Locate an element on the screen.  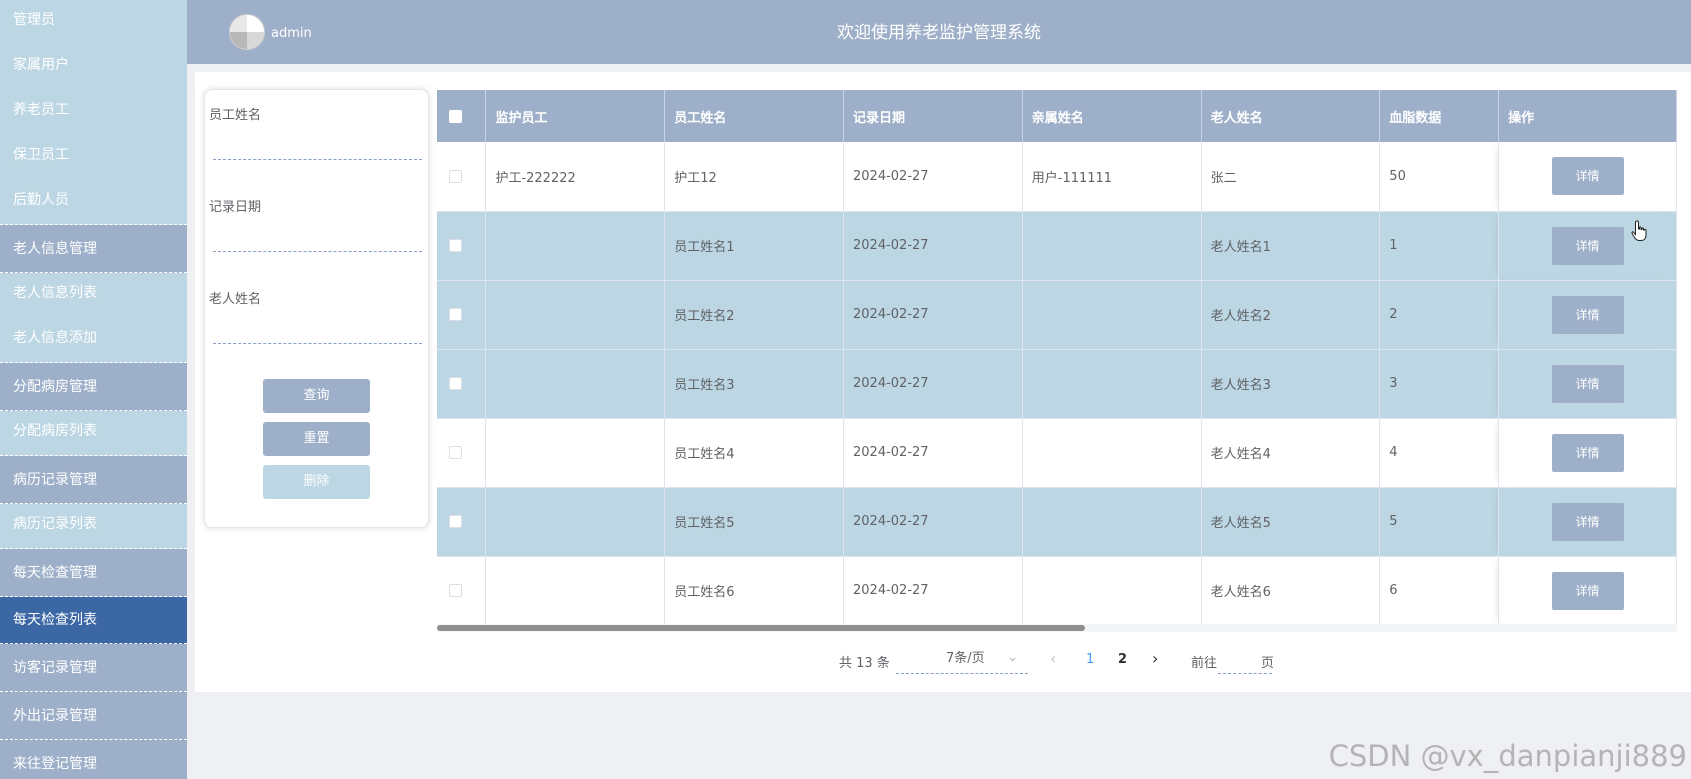
sidebar-item: 外出记录管理 is located at coordinates (93, 716).